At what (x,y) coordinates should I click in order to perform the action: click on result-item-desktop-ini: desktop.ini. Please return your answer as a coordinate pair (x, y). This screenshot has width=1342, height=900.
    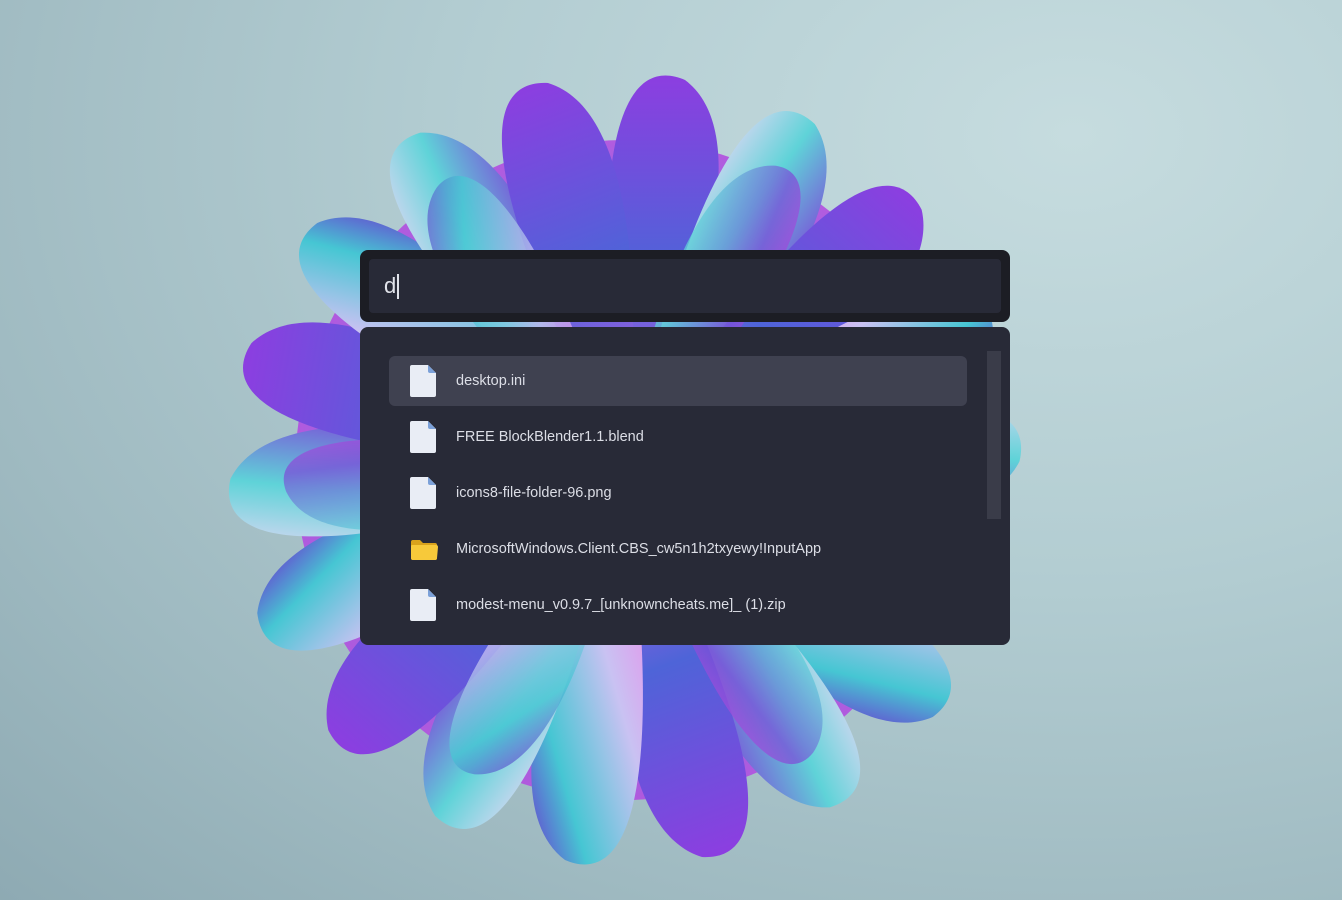
    Looking at the image, I should click on (678, 381).